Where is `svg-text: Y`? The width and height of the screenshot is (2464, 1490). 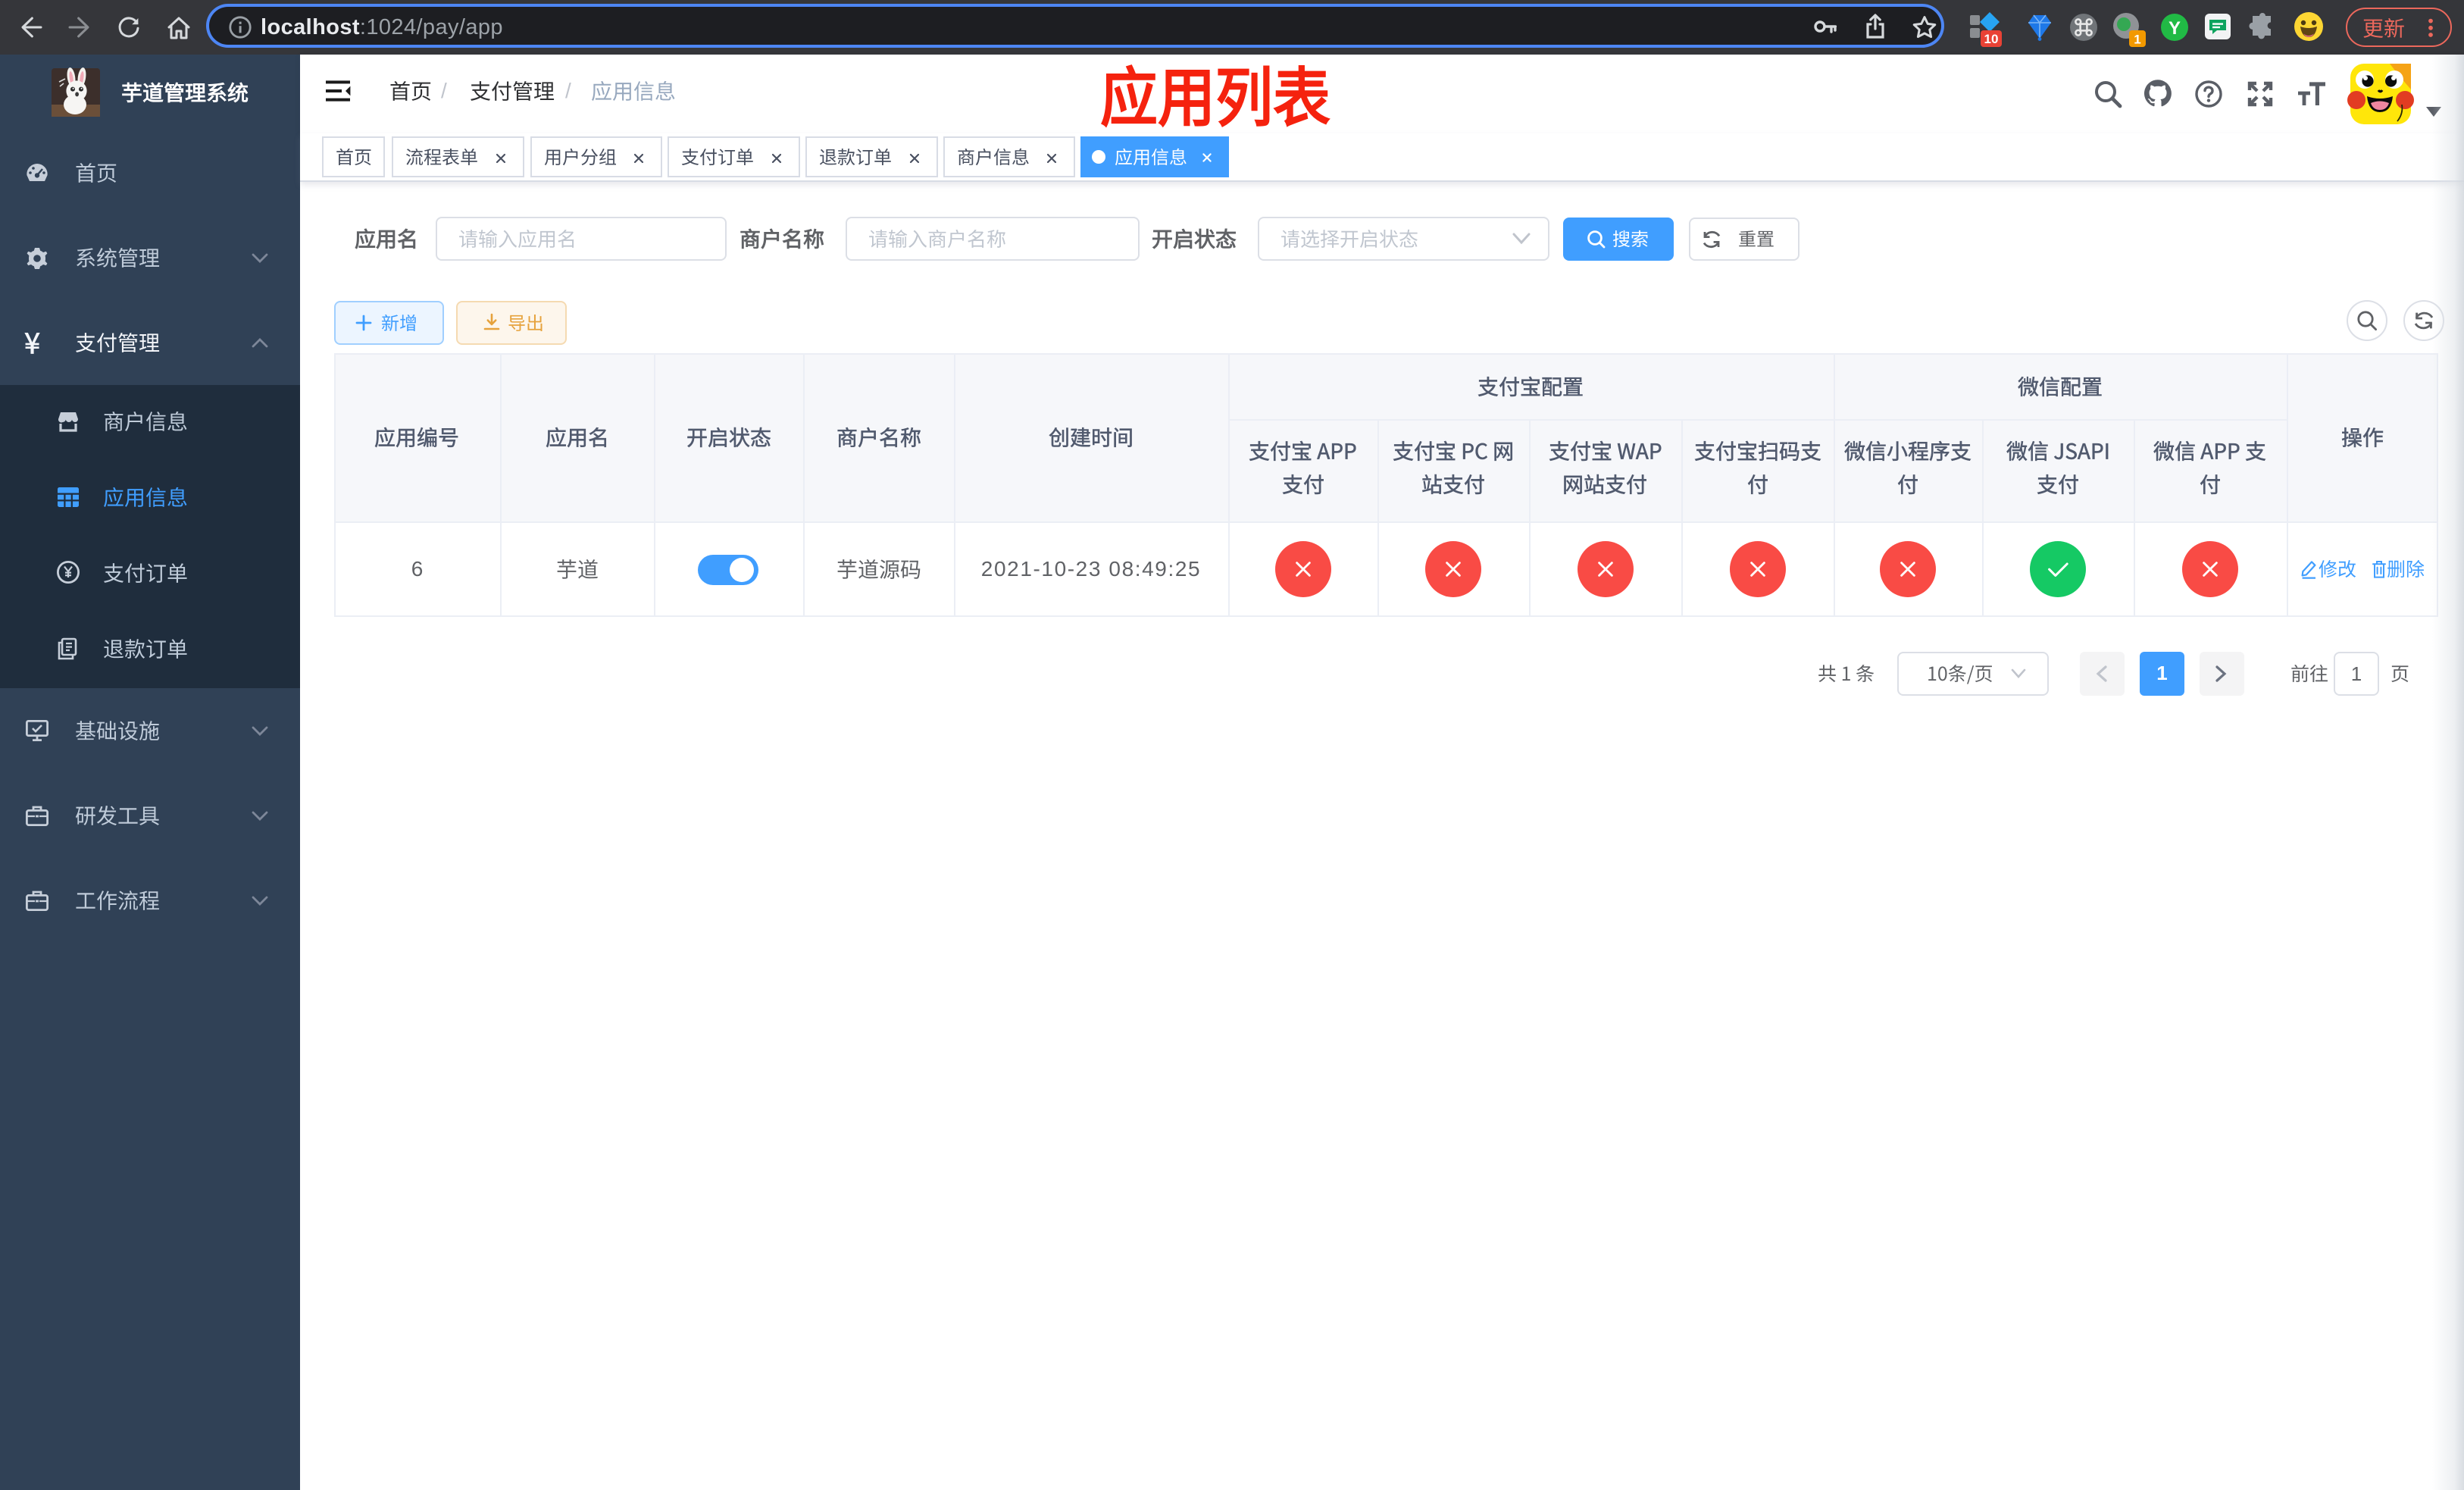 svg-text: Y is located at coordinates (2175, 28).